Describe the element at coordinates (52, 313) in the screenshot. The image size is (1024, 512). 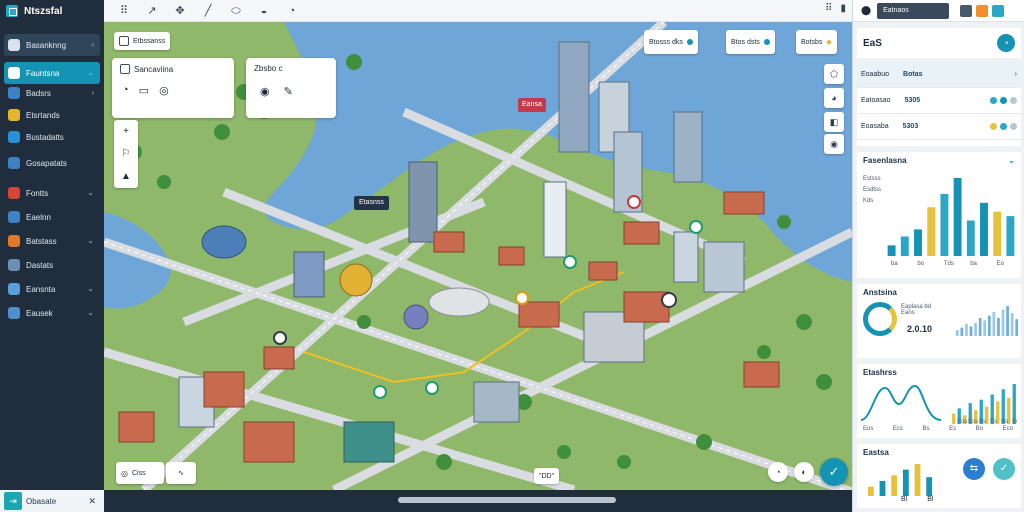
I see `sidebar-item: Eausek ⌄` at that location.